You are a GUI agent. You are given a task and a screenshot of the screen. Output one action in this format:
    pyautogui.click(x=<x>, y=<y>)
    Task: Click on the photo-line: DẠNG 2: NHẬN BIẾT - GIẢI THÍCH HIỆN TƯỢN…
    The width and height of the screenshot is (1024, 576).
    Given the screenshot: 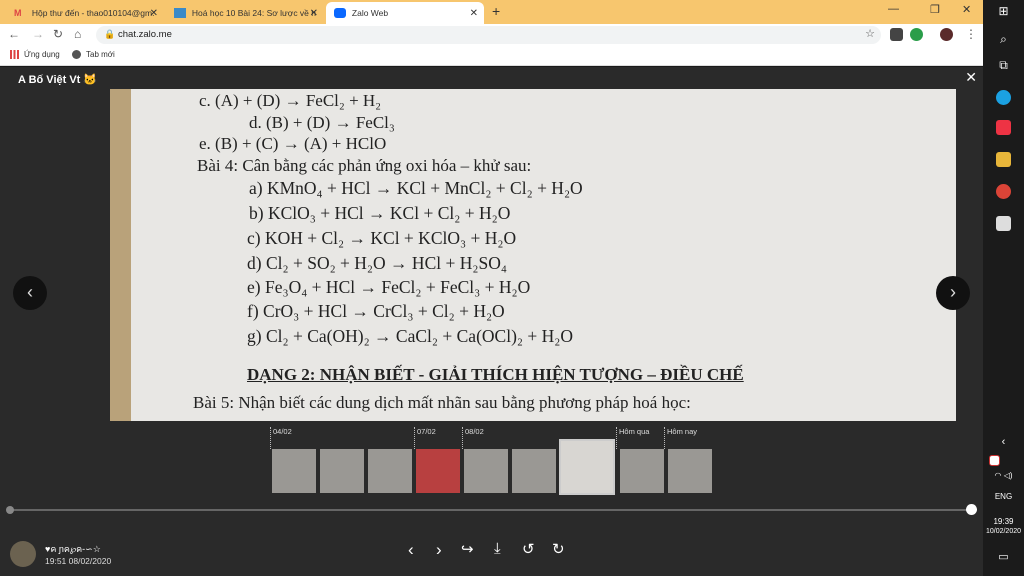 What is the action you would take?
    pyautogui.click(x=495, y=374)
    